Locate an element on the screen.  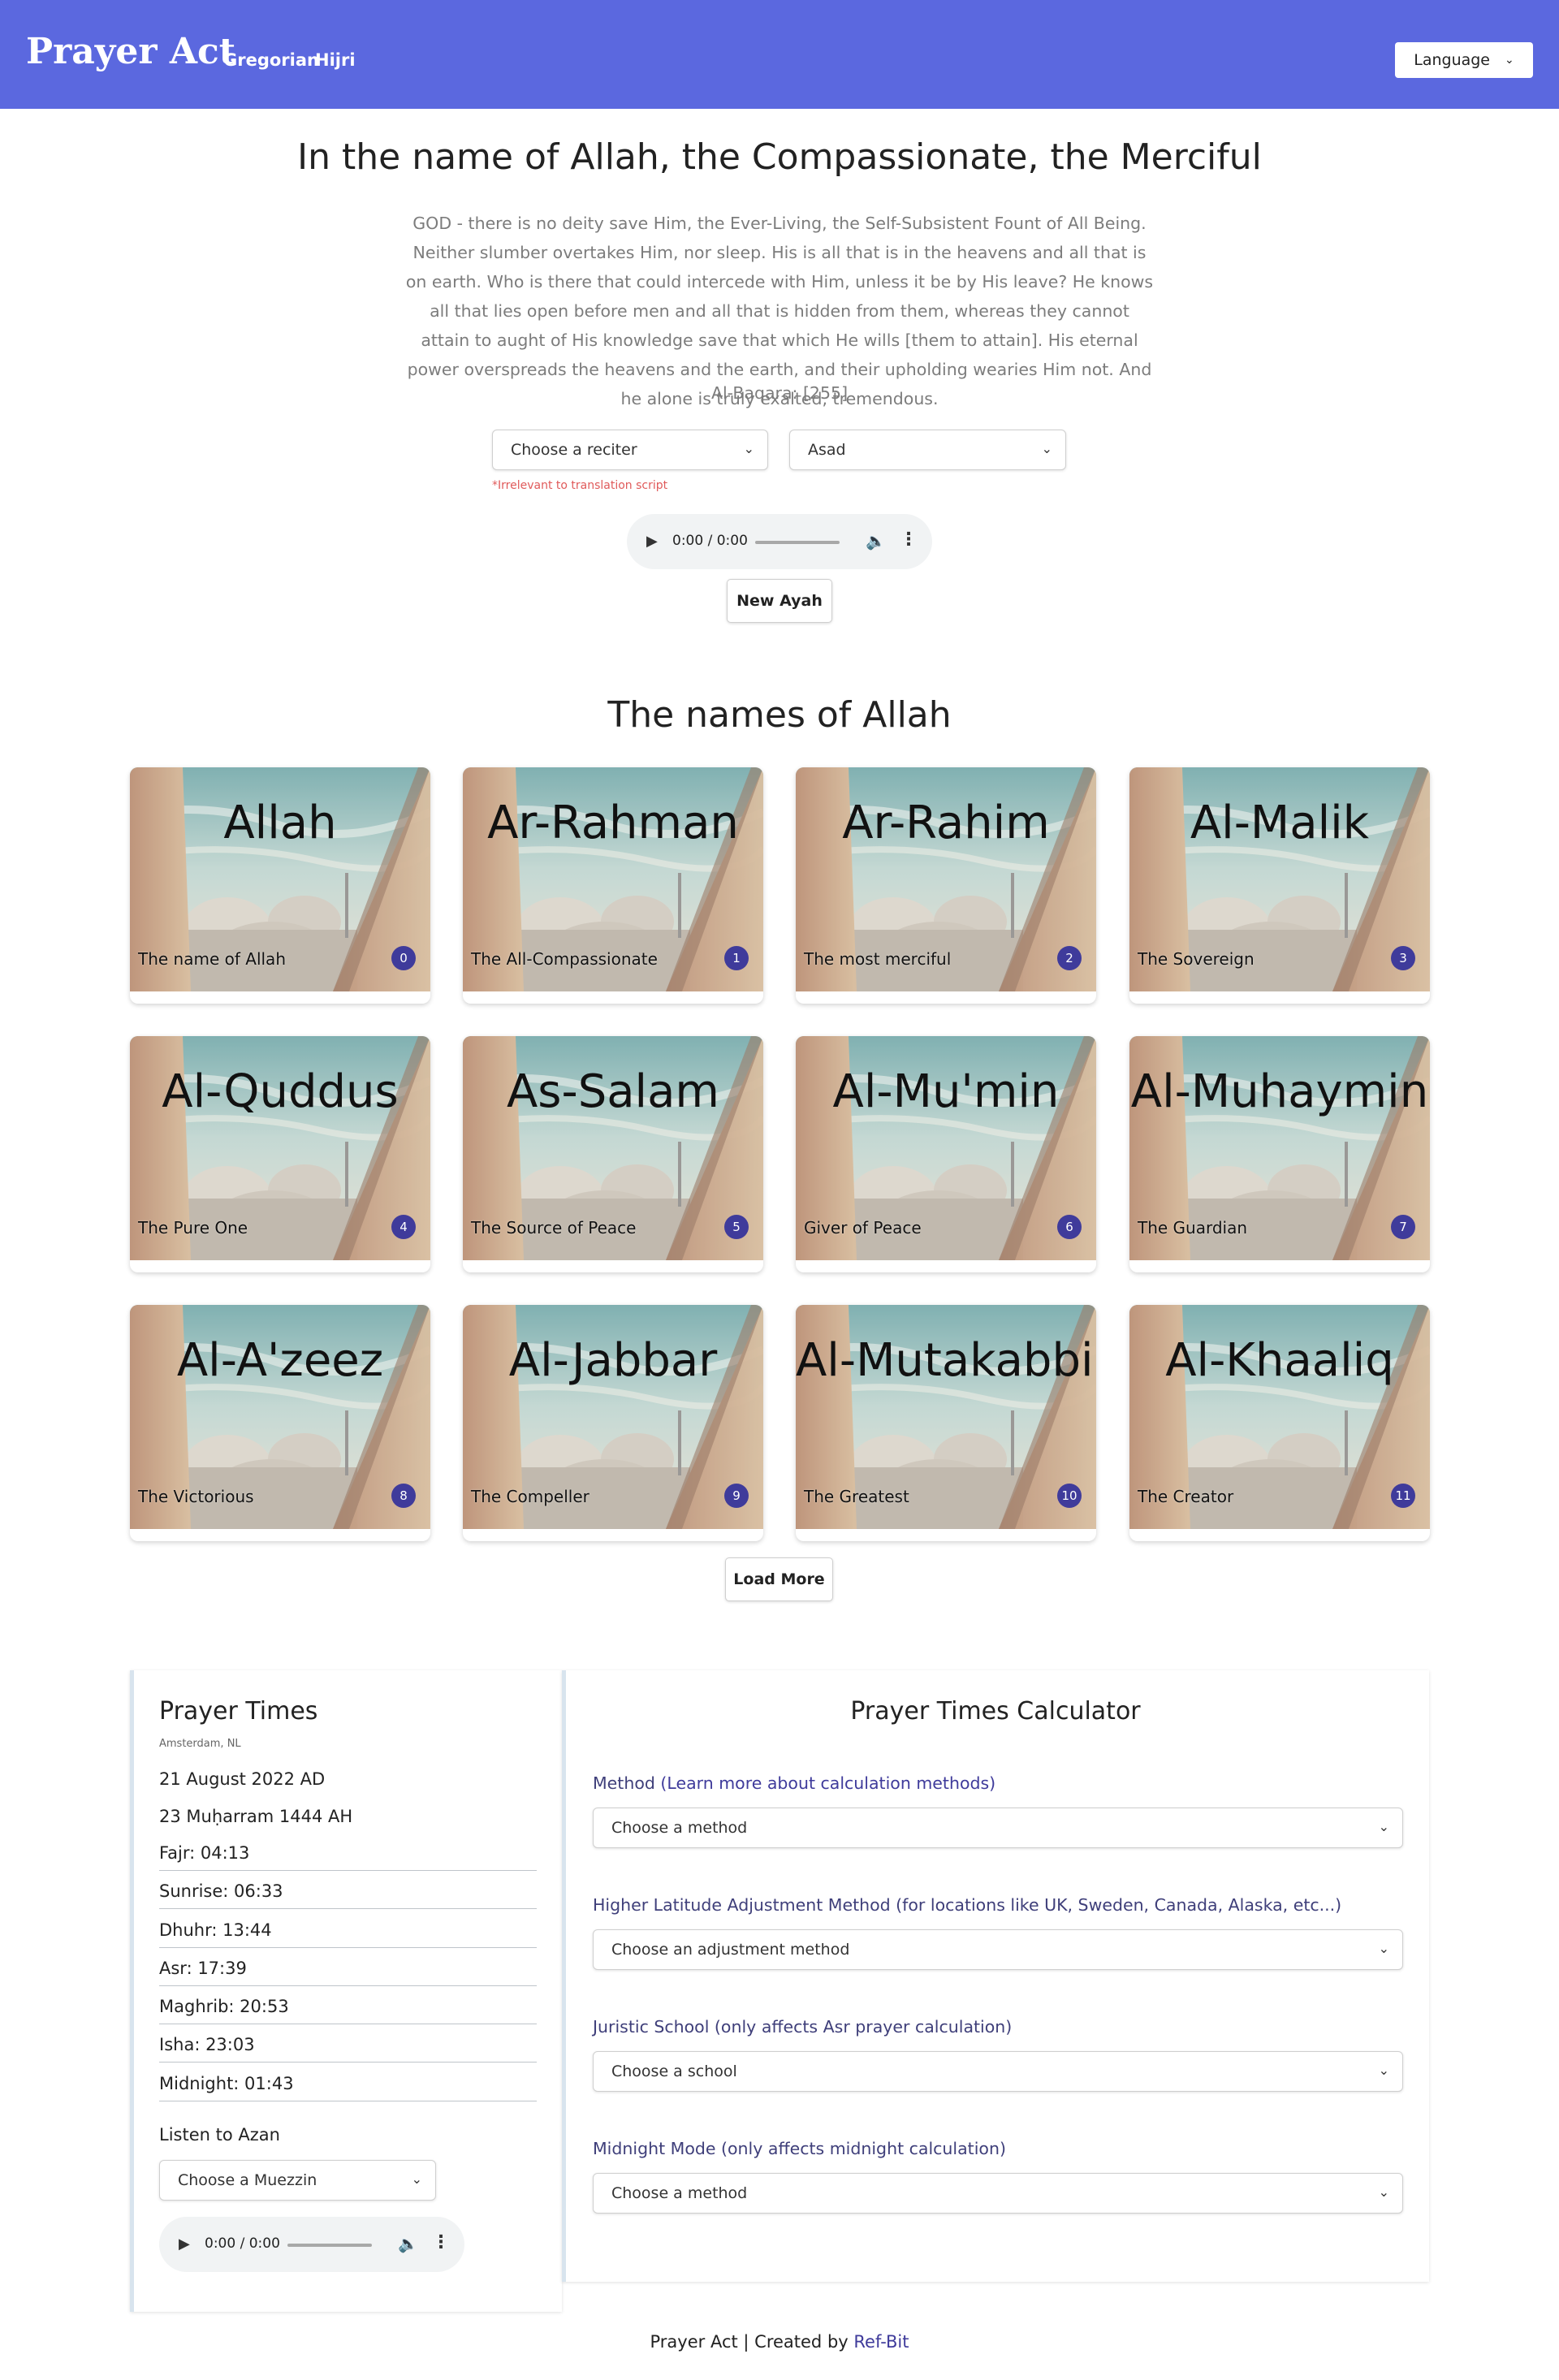
card-number-badge: 10 is located at coordinates (1070, 1496).